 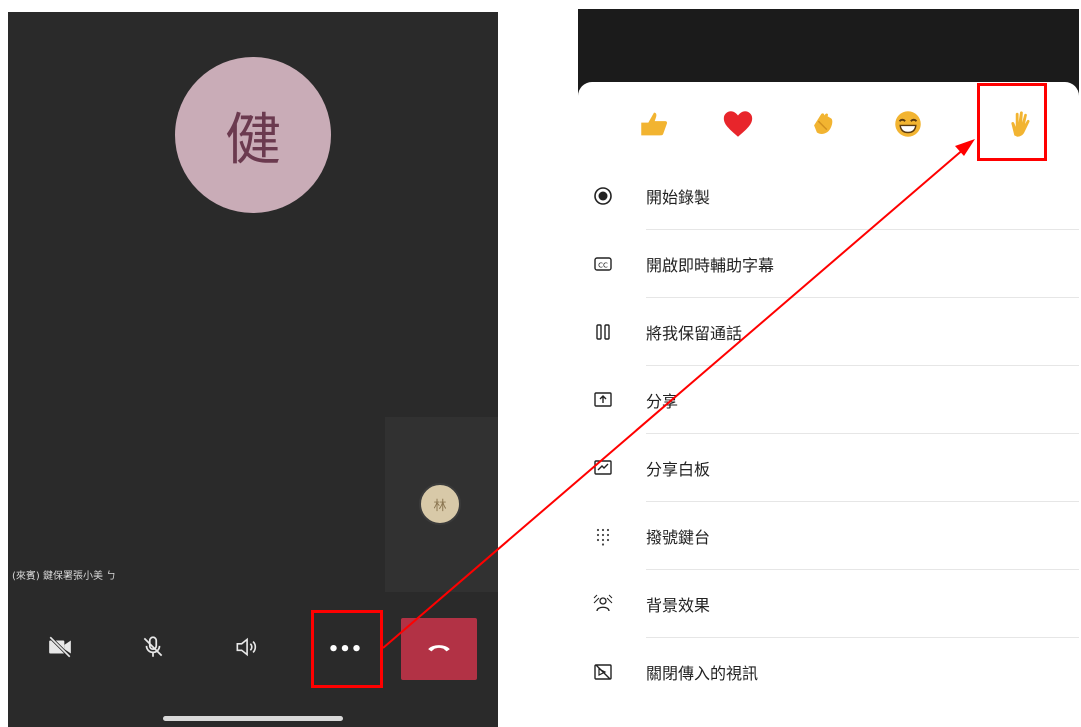 I want to click on reaction-heart-button, so click(x=738, y=126).